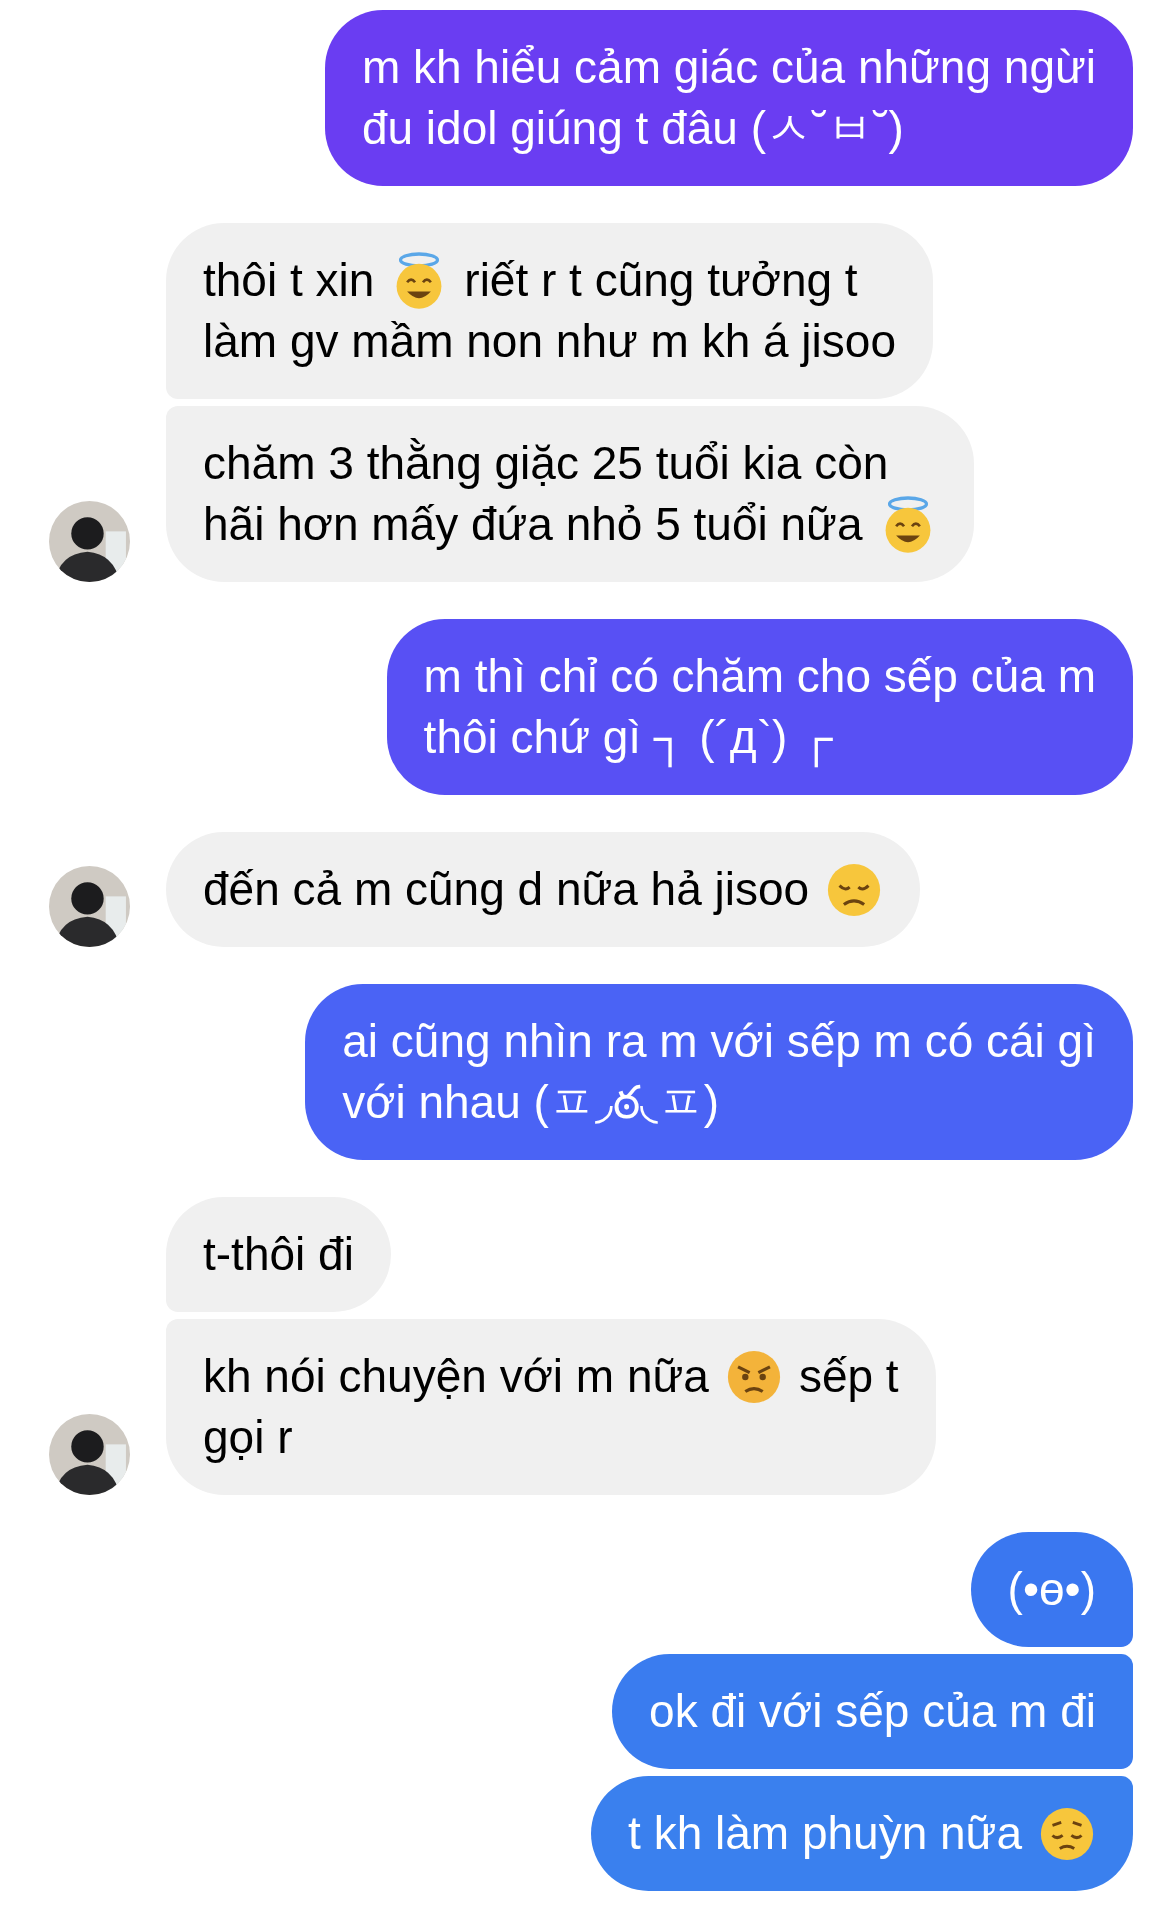 The width and height of the screenshot is (1157, 1920). Describe the element at coordinates (506, 889) in the screenshot. I see `message-text: đến cả m cũng d nữa hả jisoo` at that location.